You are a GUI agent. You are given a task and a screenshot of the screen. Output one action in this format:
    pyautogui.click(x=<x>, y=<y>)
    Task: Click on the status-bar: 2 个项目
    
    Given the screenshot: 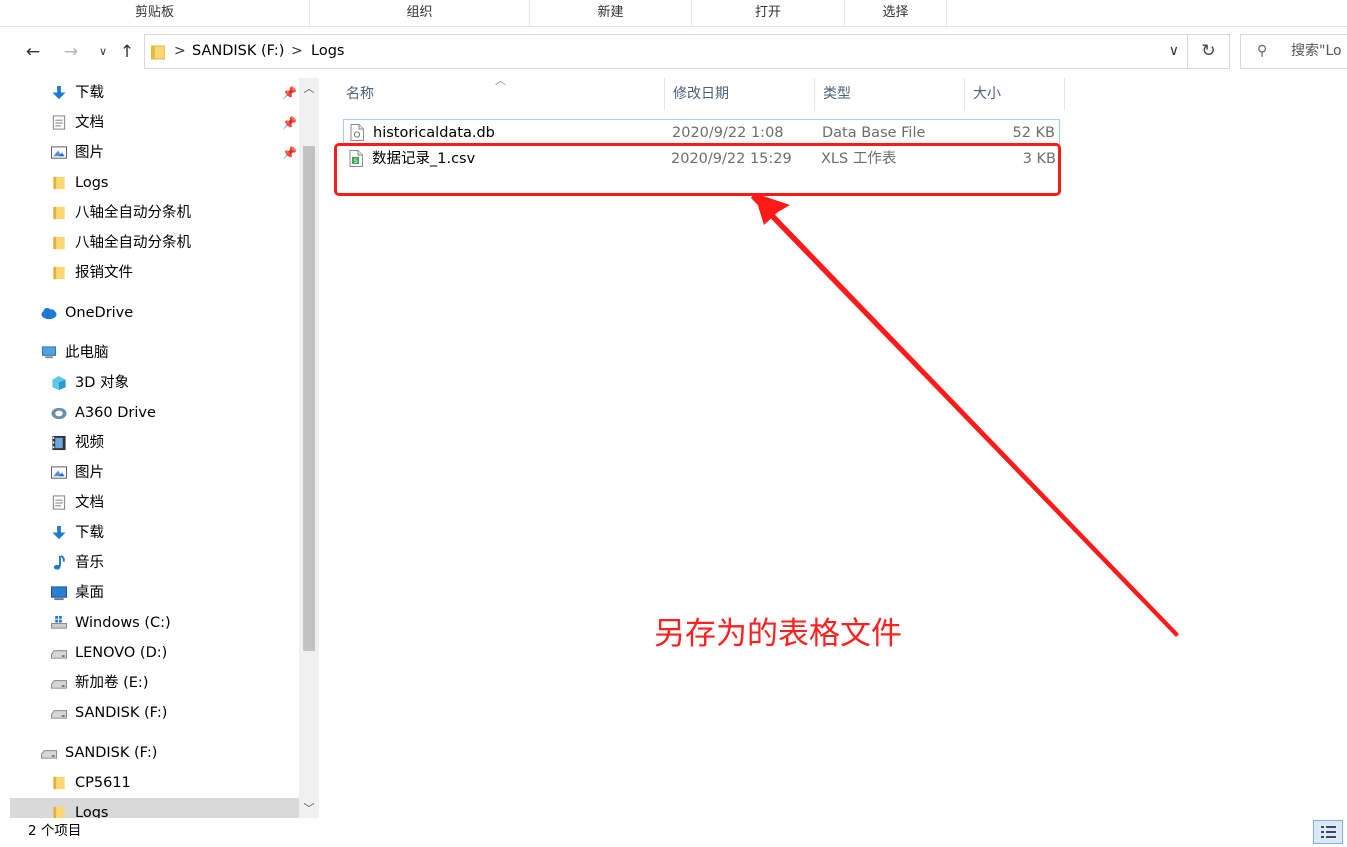 What is the action you would take?
    pyautogui.click(x=673, y=831)
    